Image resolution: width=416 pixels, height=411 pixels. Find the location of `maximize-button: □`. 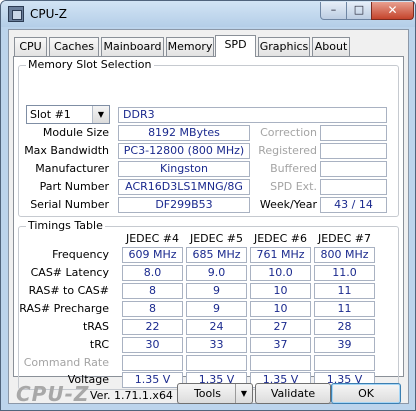

maximize-button: □ is located at coordinates (359, 11).